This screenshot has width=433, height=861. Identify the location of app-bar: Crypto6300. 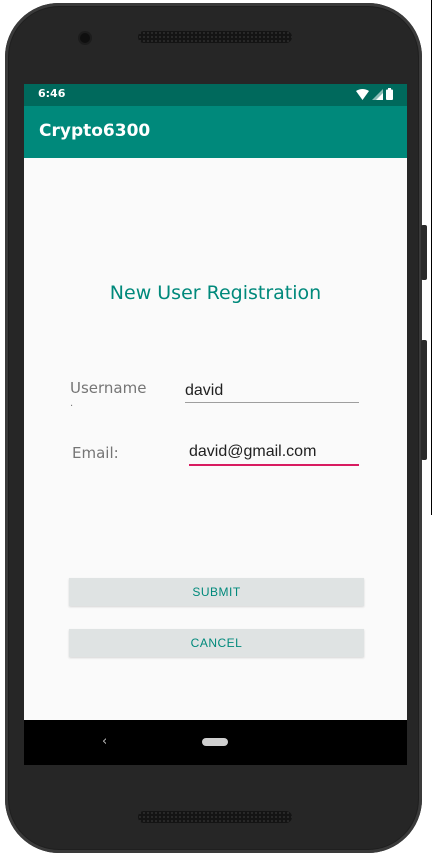
(215, 132).